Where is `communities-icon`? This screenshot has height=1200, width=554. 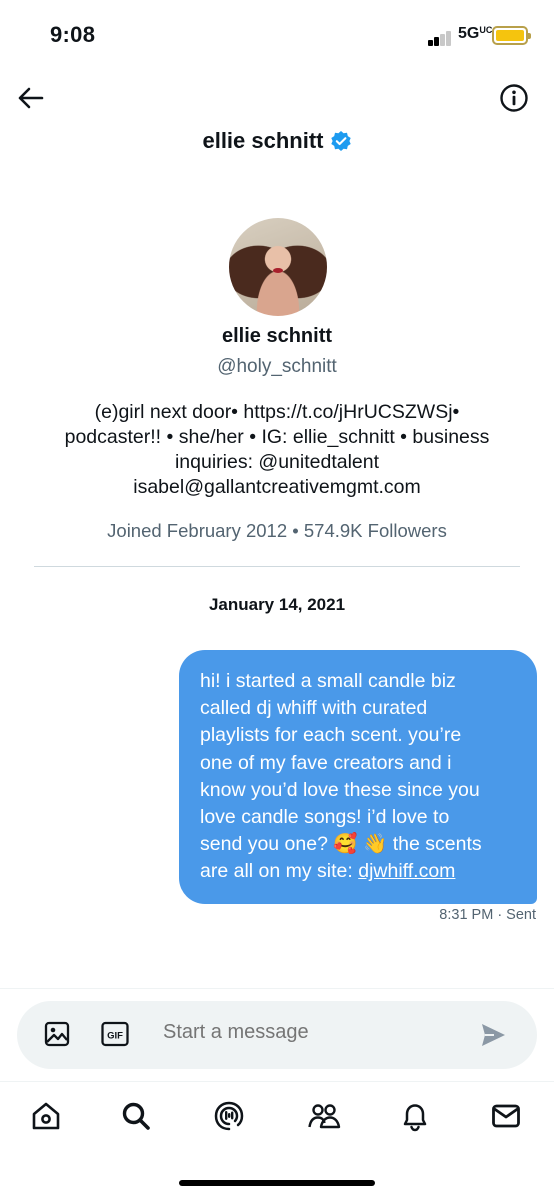
communities-icon is located at coordinates (324, 1116).